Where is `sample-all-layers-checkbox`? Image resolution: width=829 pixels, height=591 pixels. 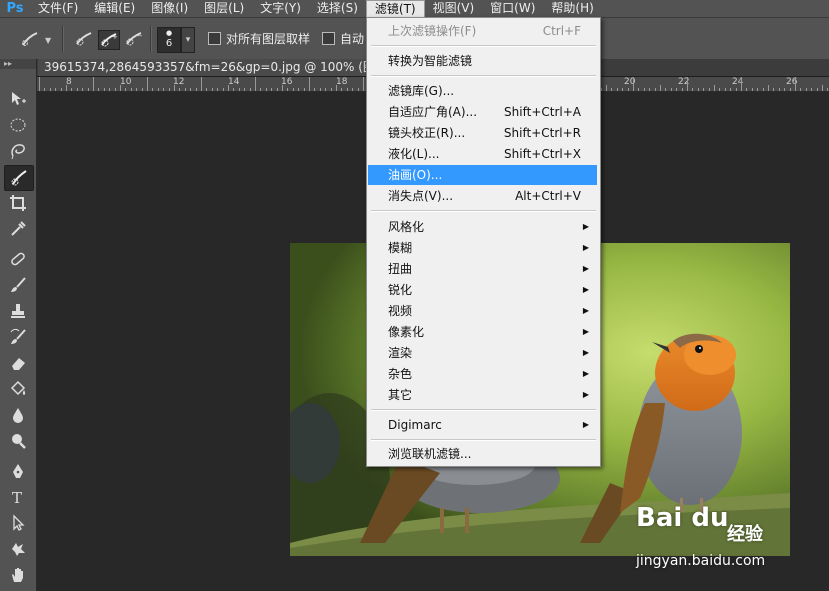 sample-all-layers-checkbox is located at coordinates (214, 38).